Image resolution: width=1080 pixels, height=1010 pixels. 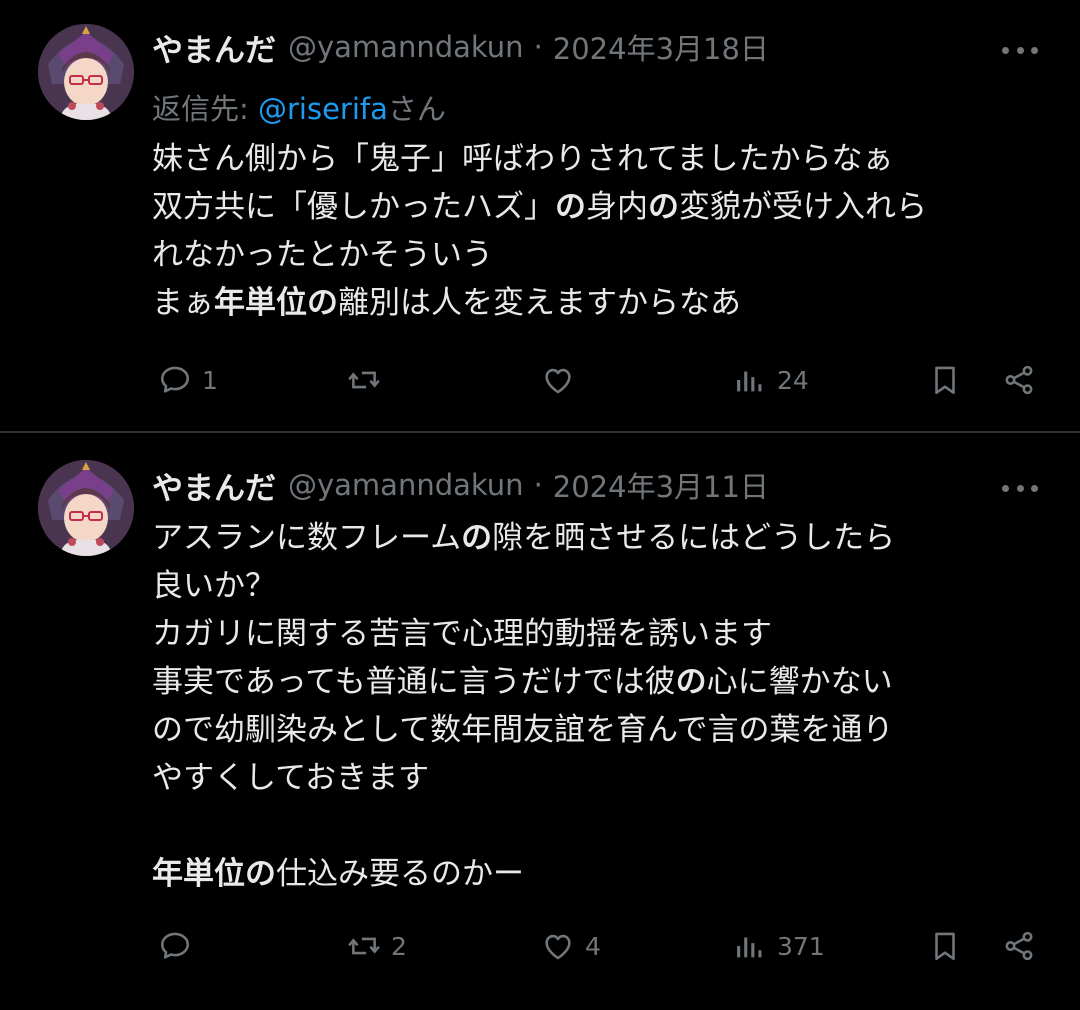 I want to click on reply-mention-link: @riserifa, so click(x=323, y=109).